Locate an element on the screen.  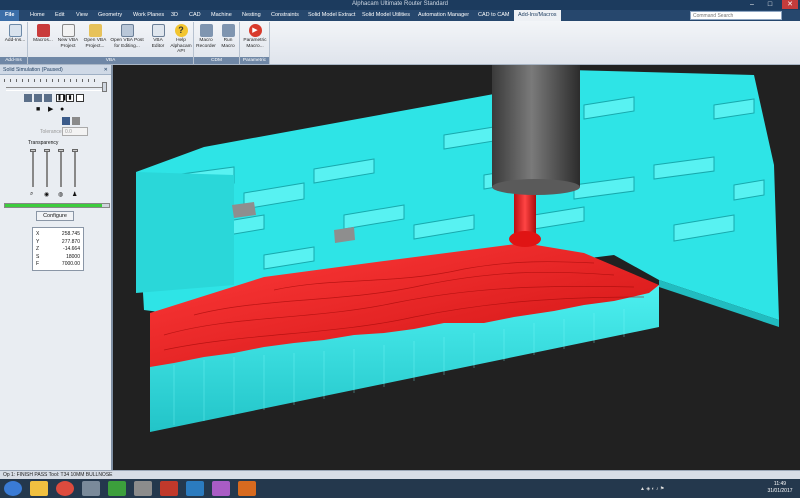
menu-geometry: Geometry is located at coordinates (110, 15).